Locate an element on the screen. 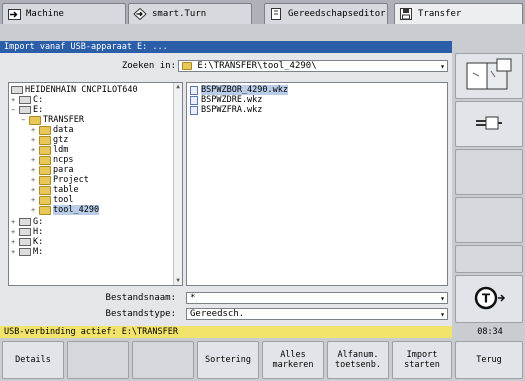 Image resolution: width=525 pixels, height=381 pixels. sort-button: Sortering is located at coordinates (228, 360).